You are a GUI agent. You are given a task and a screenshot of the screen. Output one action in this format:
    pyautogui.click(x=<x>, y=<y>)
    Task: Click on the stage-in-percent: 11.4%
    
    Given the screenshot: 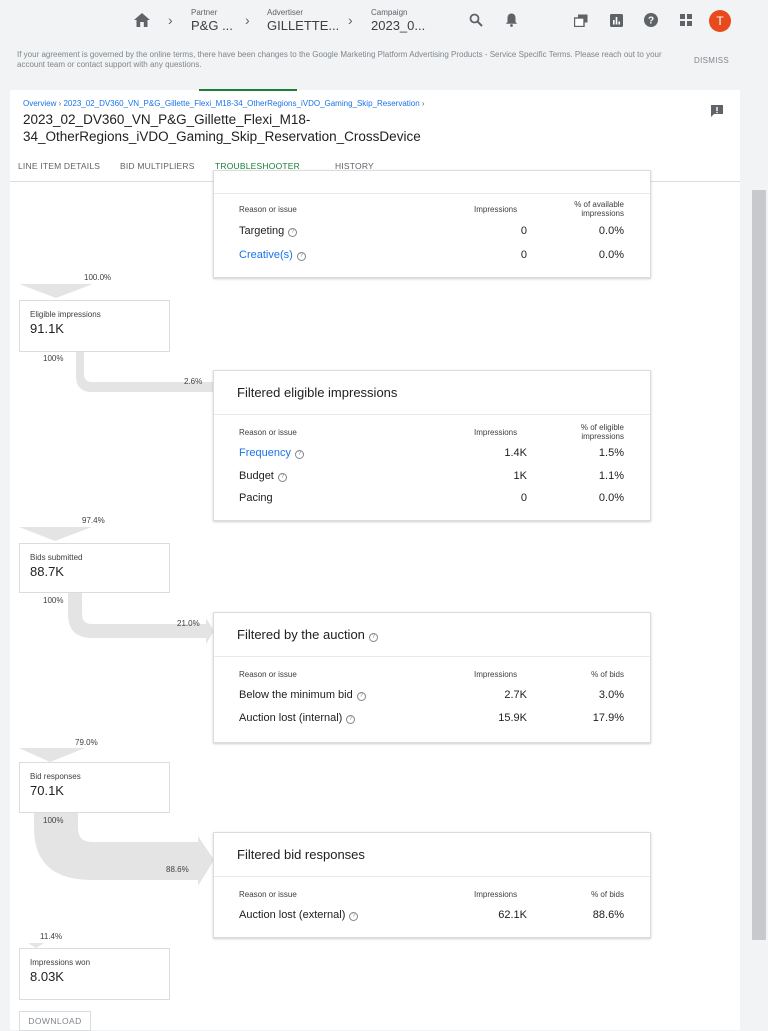 What is the action you would take?
    pyautogui.click(x=51, y=936)
    